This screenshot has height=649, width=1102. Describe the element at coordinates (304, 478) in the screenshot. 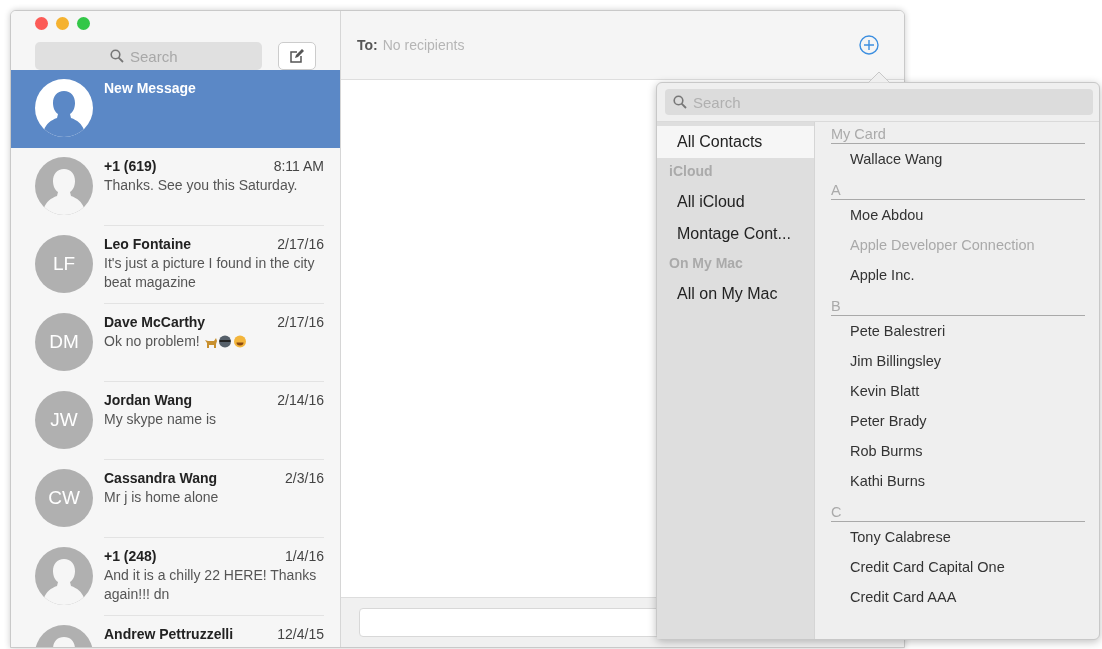

I see `message-date: 2/3/16` at that location.